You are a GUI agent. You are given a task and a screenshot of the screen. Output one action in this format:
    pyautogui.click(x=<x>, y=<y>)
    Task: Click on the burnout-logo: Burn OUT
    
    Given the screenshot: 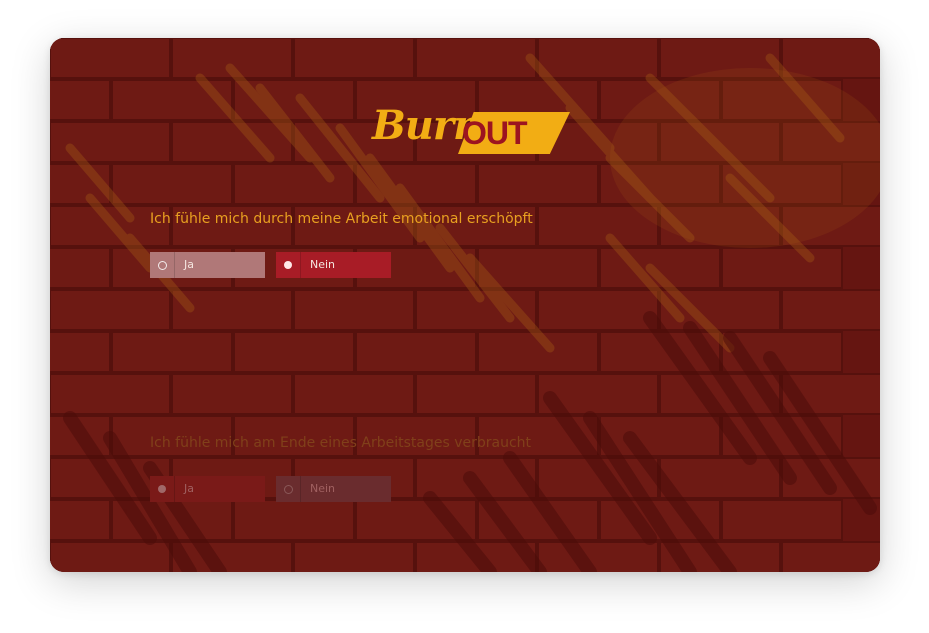 What is the action you would take?
    pyautogui.click(x=472, y=130)
    